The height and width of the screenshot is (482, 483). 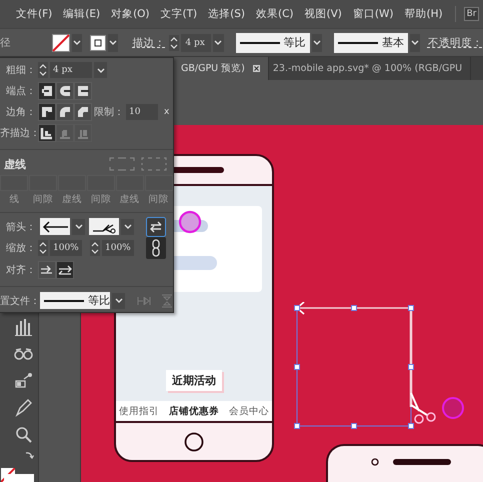 What do you see at coordinates (149, 43) in the screenshot?
I see `stroke-label: 描边：` at bounding box center [149, 43].